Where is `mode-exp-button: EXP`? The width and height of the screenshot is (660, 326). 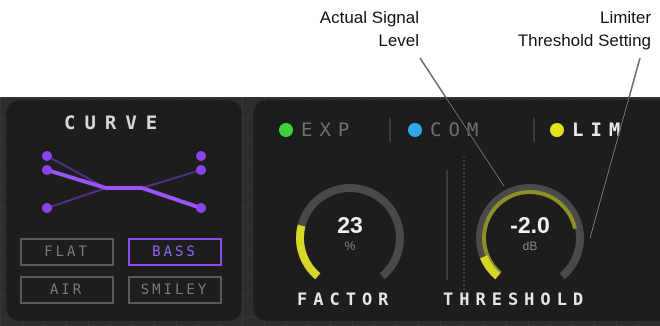
mode-exp-button: EXP is located at coordinates (317, 130).